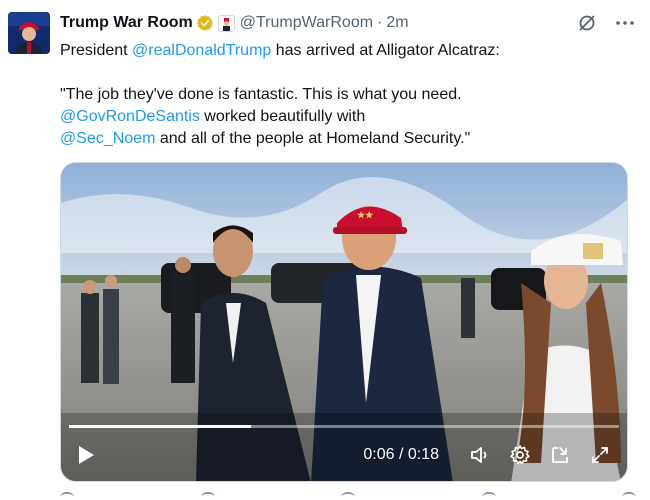 The width and height of the screenshot is (650, 500). Describe the element at coordinates (201, 50) in the screenshot. I see `mention-realdonaldtrump: @realDonaldTrump` at that location.